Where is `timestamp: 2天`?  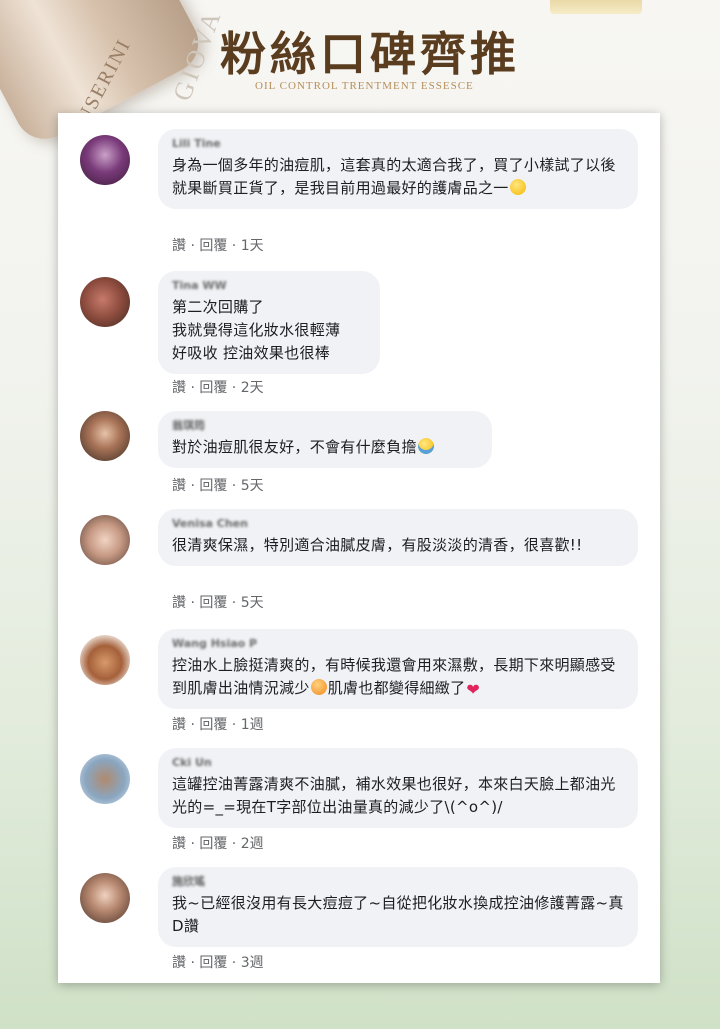 timestamp: 2天 is located at coordinates (252, 388).